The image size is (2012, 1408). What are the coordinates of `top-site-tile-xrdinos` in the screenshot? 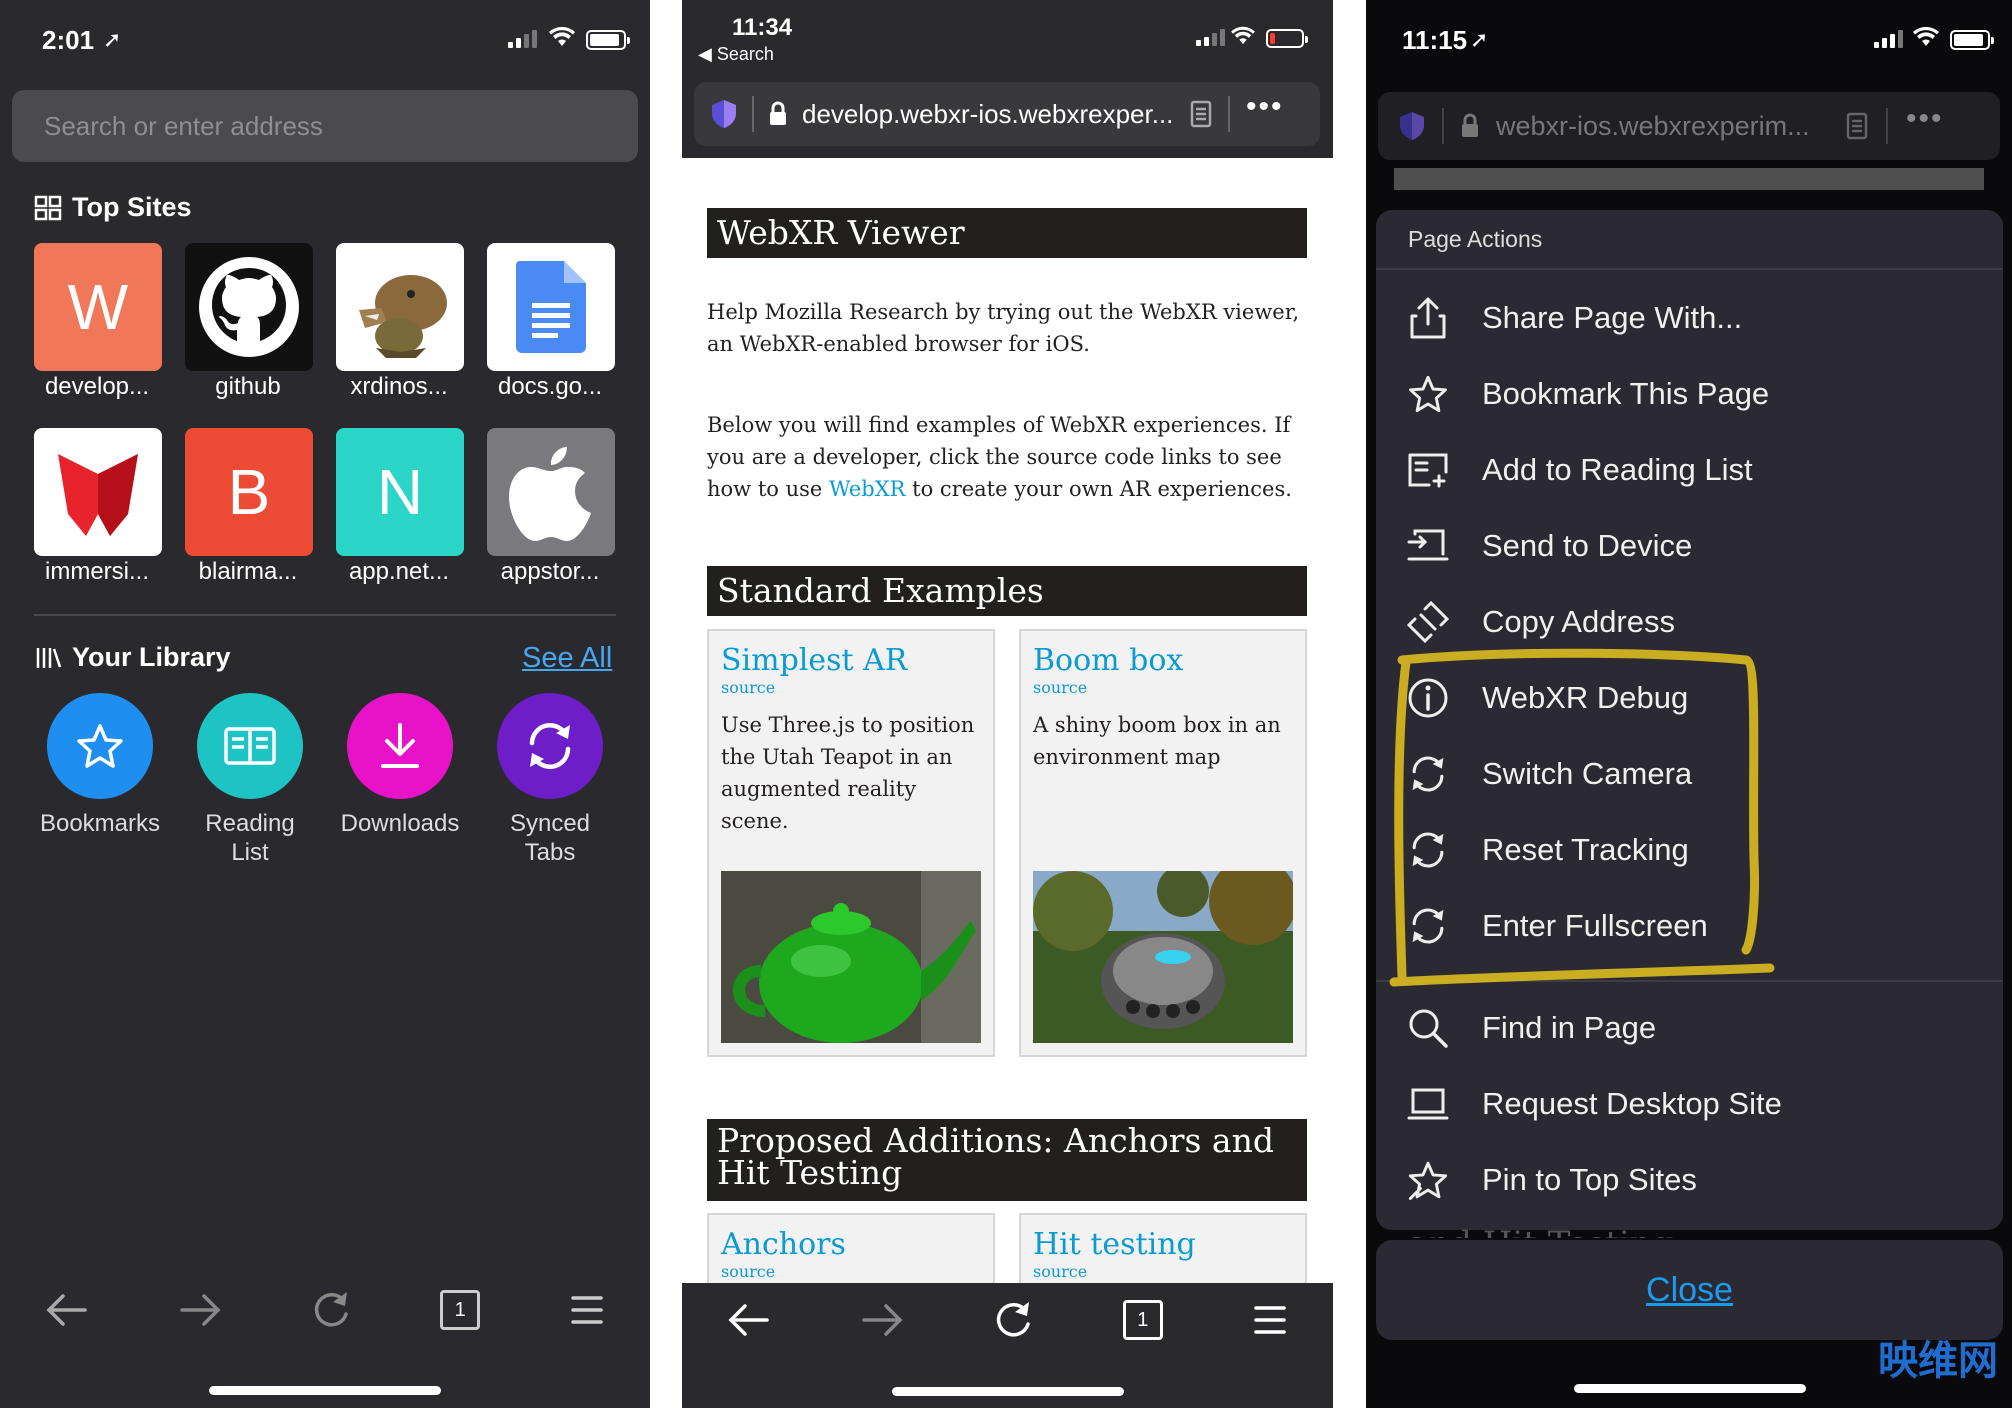 It's located at (400, 307).